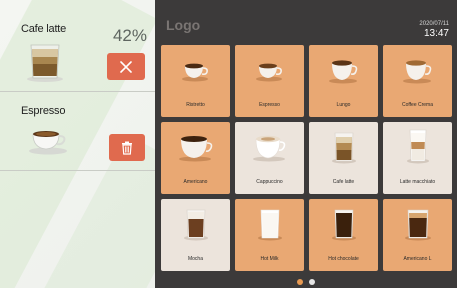  Describe the element at coordinates (44, 29) in the screenshot. I see `queue-item-name: Cafe latte` at that location.